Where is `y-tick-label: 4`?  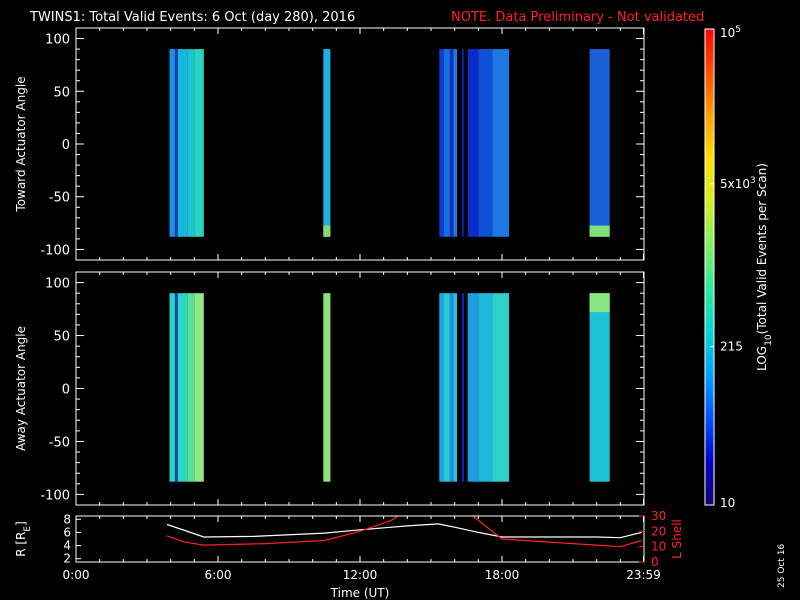 y-tick-label: 4 is located at coordinates (67, 546).